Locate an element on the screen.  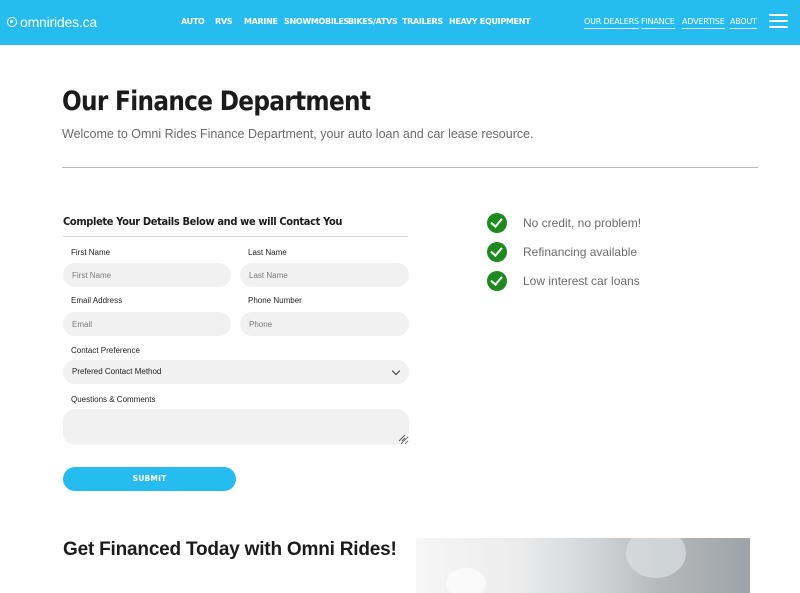
nav-item-rvs: RVS is located at coordinates (224, 22).